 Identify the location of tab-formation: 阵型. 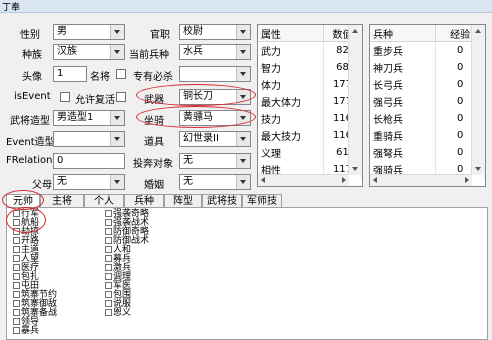
(183, 201).